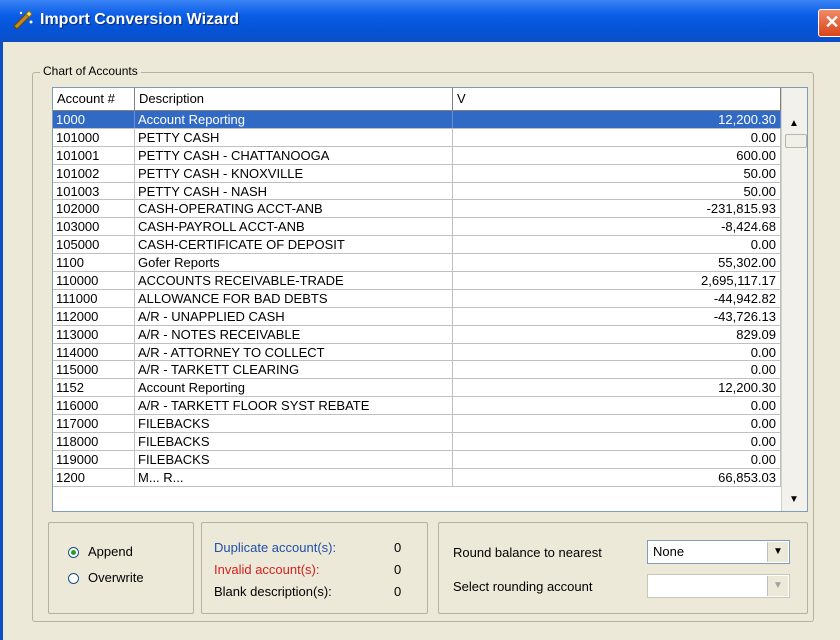  What do you see at coordinates (73, 578) in the screenshot?
I see `overwrite-radio` at bounding box center [73, 578].